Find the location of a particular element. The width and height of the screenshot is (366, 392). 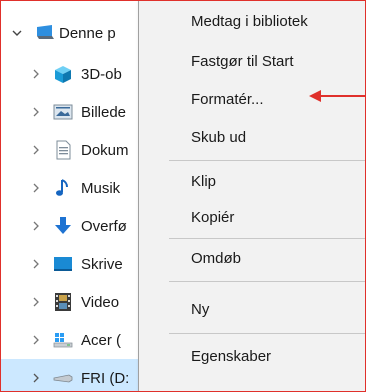

menu-item-cut: Klip is located at coordinates (203, 181).